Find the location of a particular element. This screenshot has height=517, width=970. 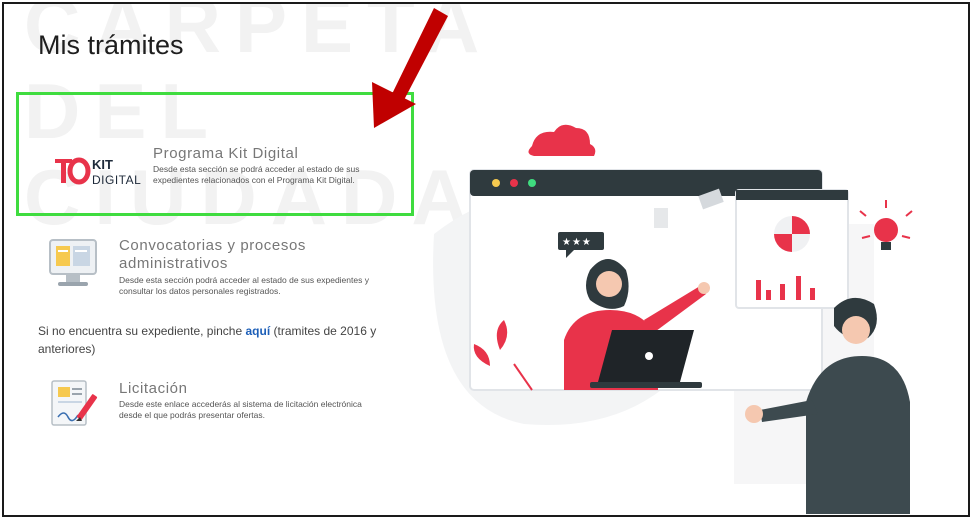

convocatorias-title: Convocatorias y procesos administrativos is located at coordinates (254, 255).